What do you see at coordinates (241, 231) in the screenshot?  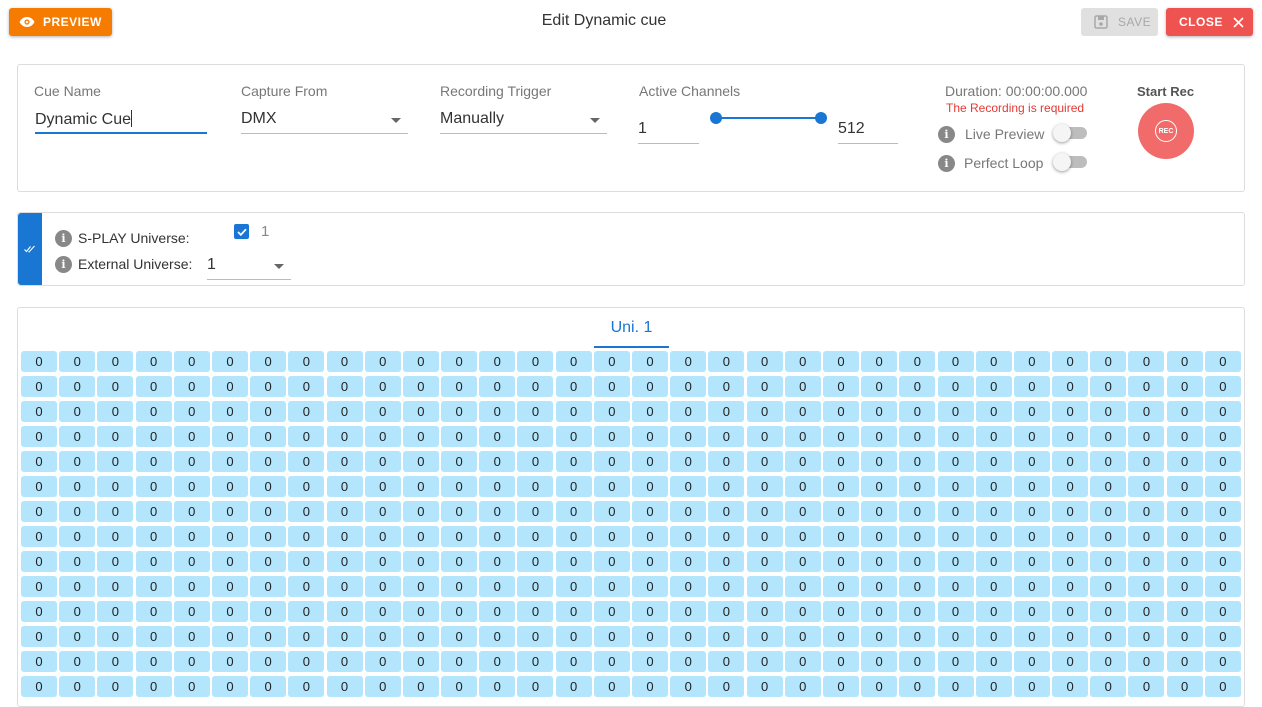 I see `splay-universe-checkbox` at bounding box center [241, 231].